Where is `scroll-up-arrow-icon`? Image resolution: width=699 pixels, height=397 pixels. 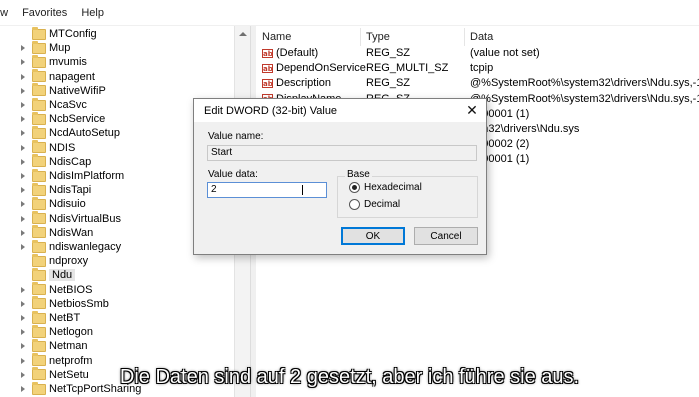 scroll-up-arrow-icon is located at coordinates (243, 34).